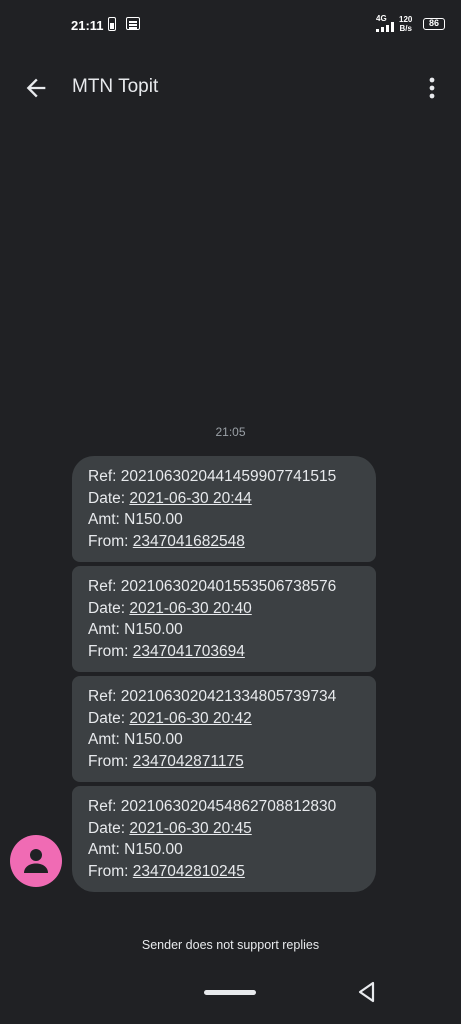 This screenshot has height=1024, width=461. What do you see at coordinates (190, 718) in the screenshot?
I see `date-link: 2021-06-30 20:42` at bounding box center [190, 718].